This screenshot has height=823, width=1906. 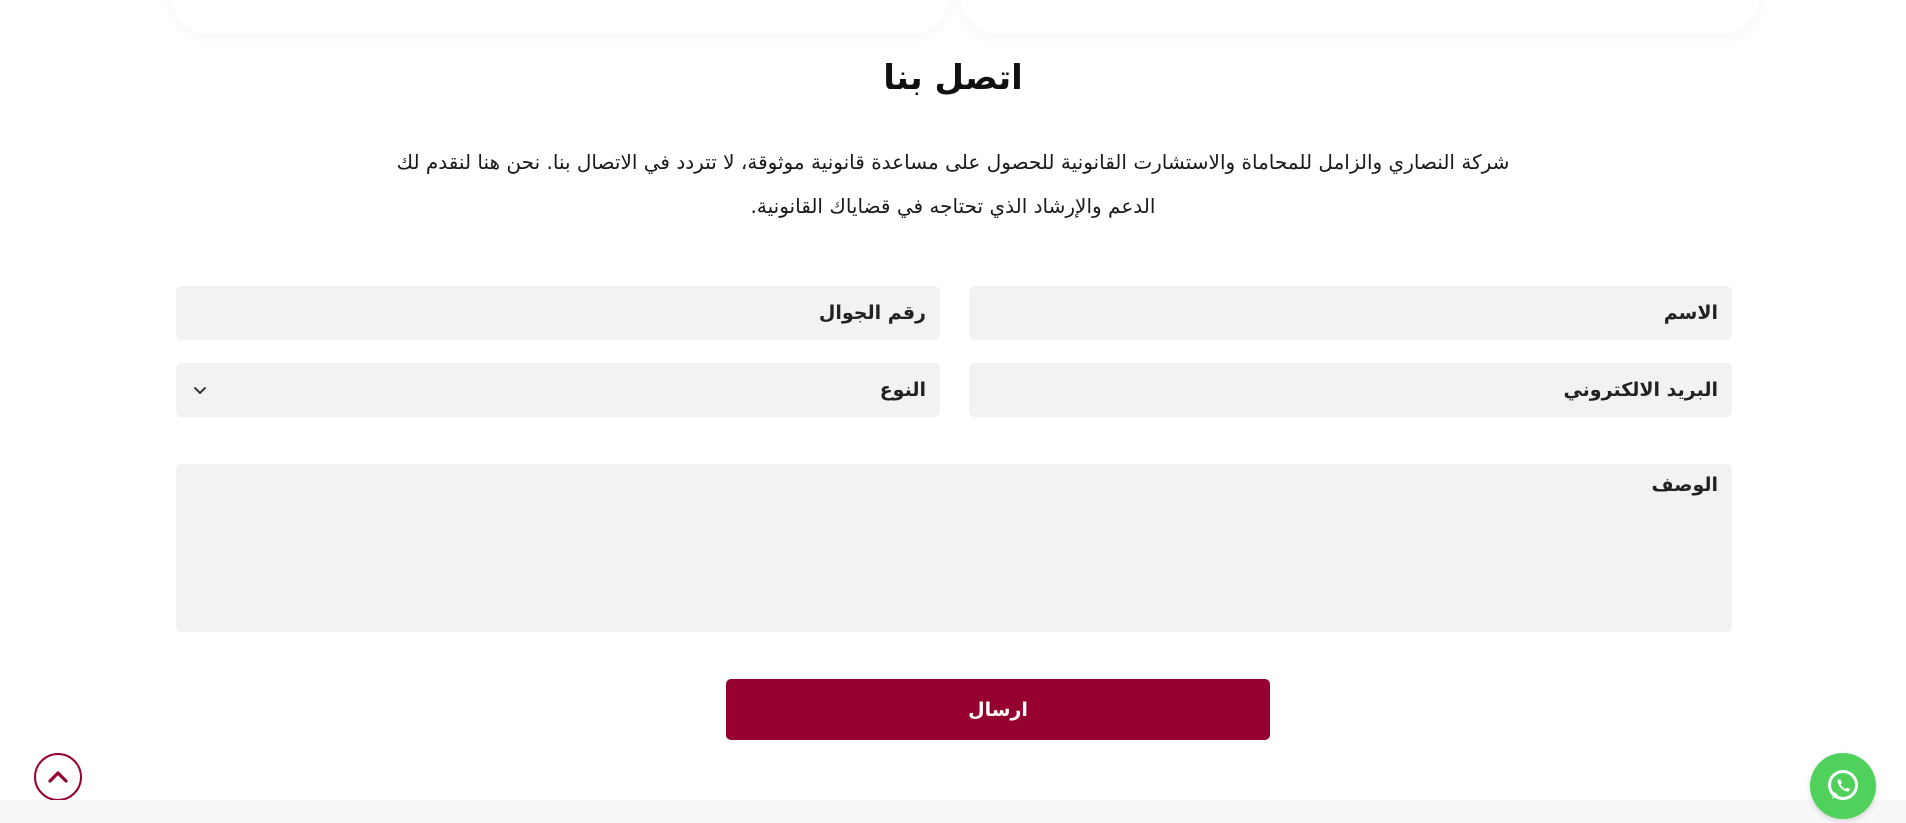 What do you see at coordinates (1640, 390) in the screenshot?
I see `email-field-placeholder: البريد الالكتروني` at bounding box center [1640, 390].